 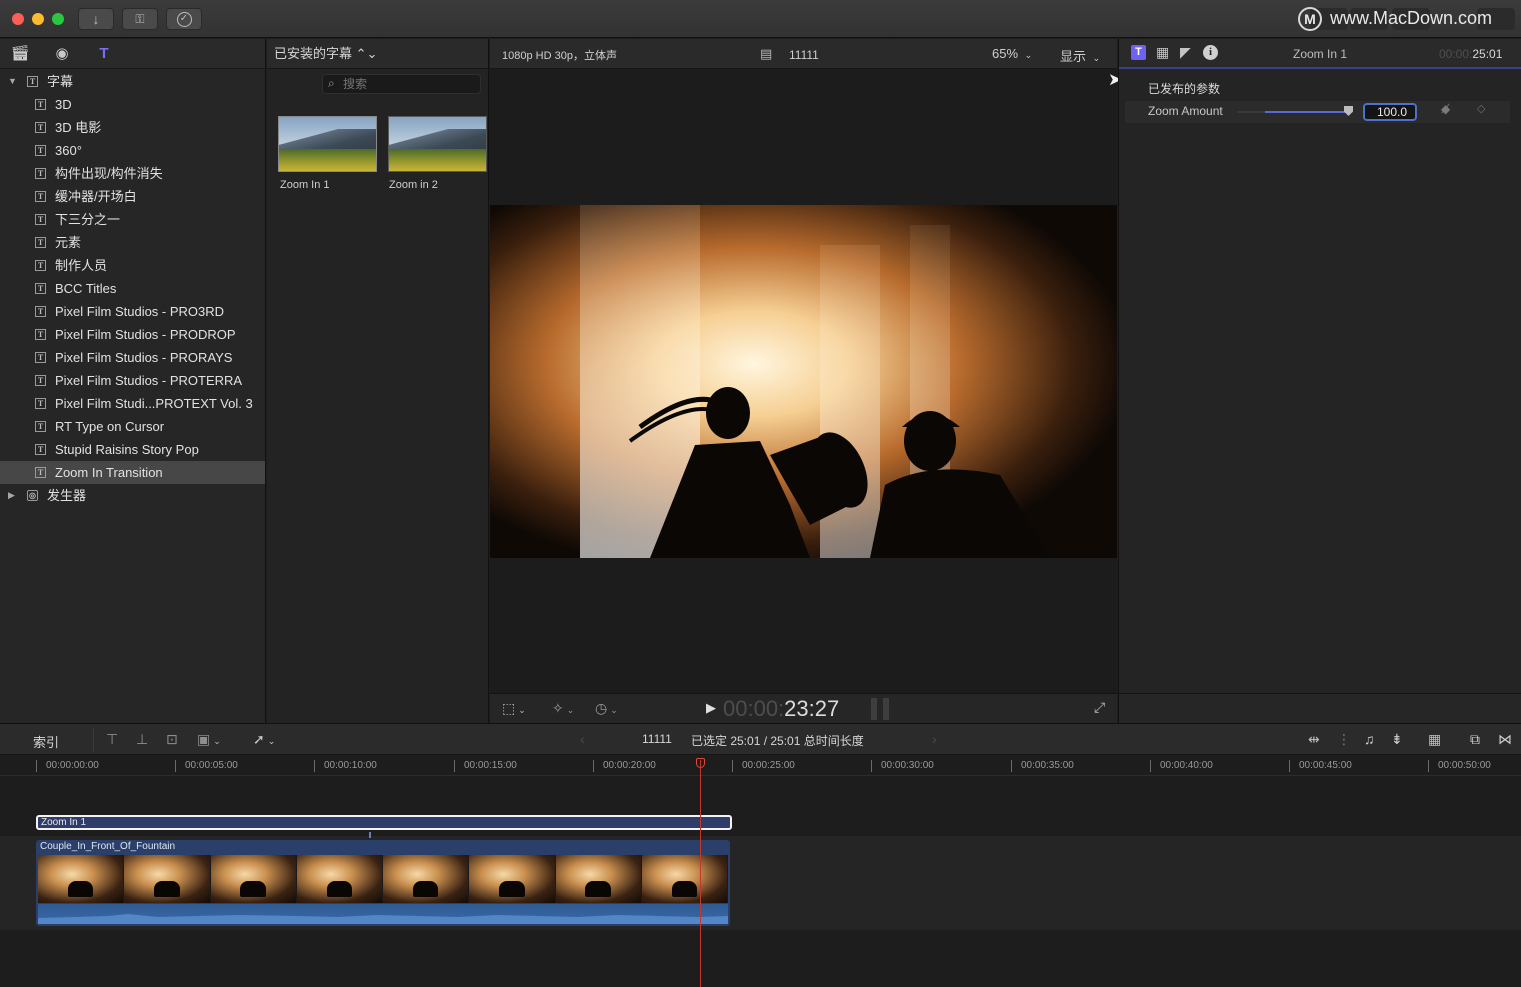 What do you see at coordinates (1397, 739) in the screenshot?
I see `snapping-icon: ⇟` at bounding box center [1397, 739].